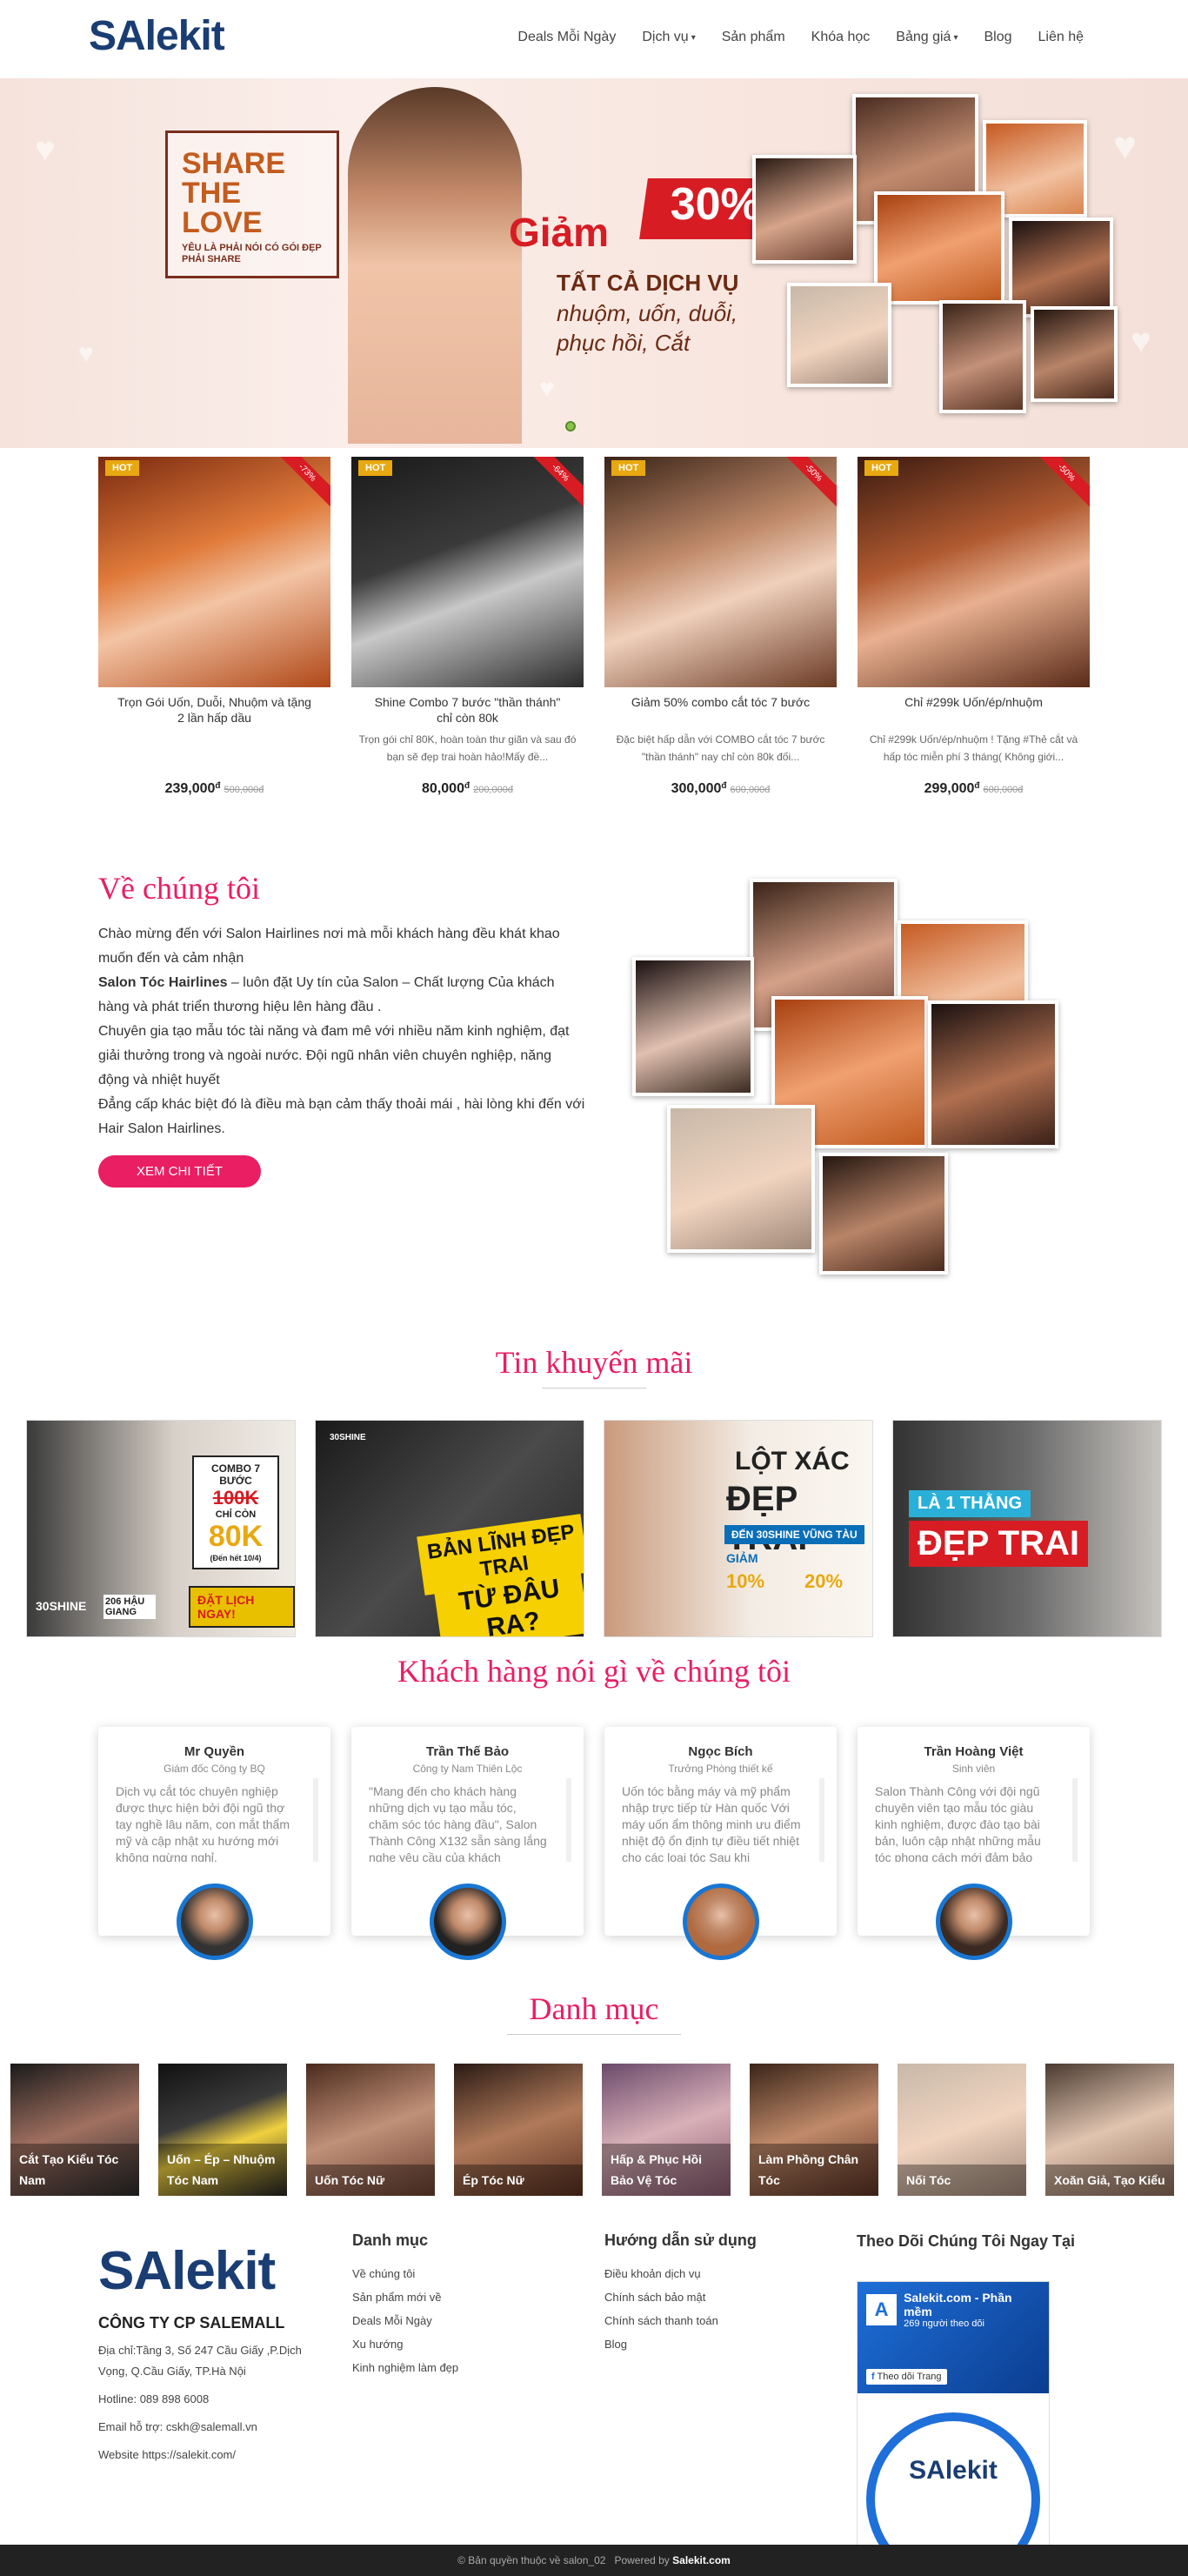 The height and width of the screenshot is (2576, 1188). What do you see at coordinates (841, 37) in the screenshot?
I see `nav-item: Khóa học` at bounding box center [841, 37].